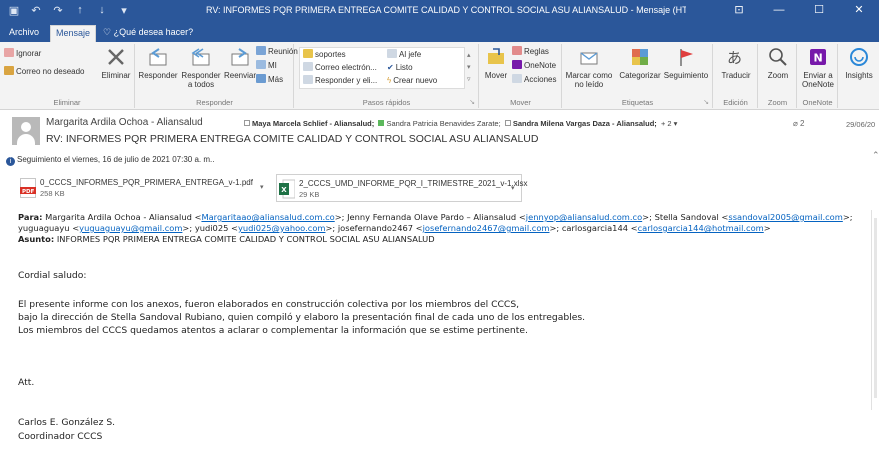 The width and height of the screenshot is (879, 453). I want to click on vertical-scrollbar, so click(875, 310).